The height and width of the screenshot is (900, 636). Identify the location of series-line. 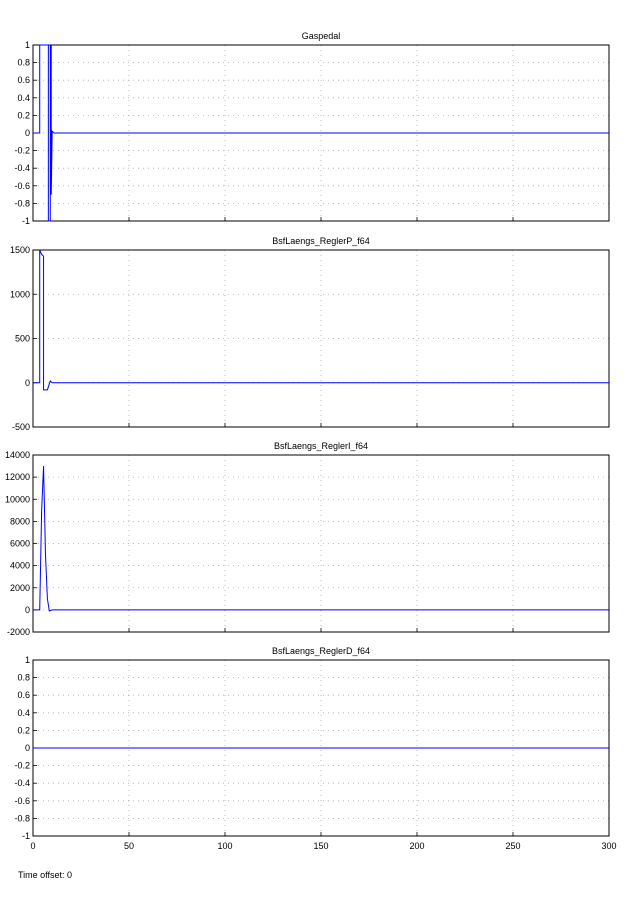
(321, 539).